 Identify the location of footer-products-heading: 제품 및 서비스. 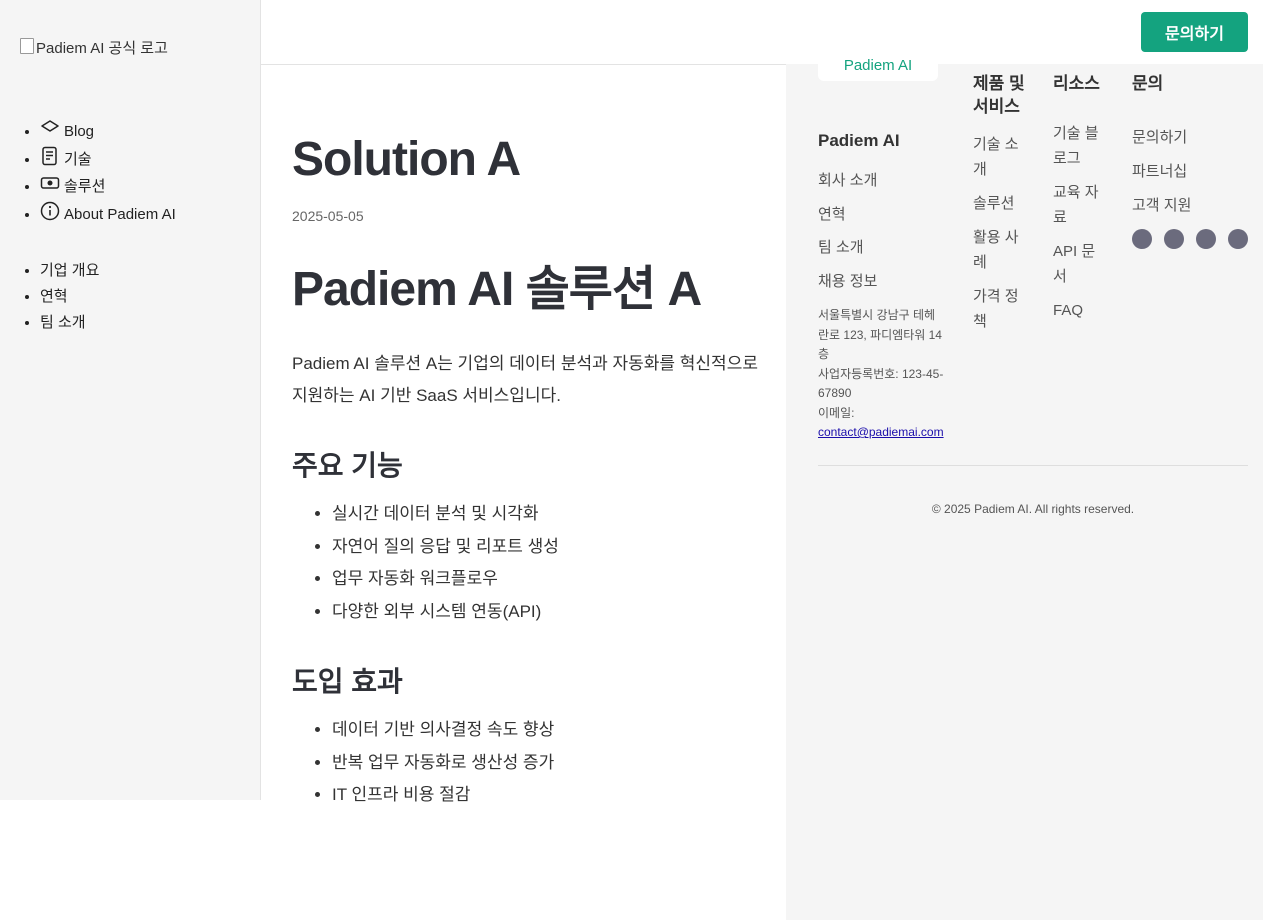
(999, 95).